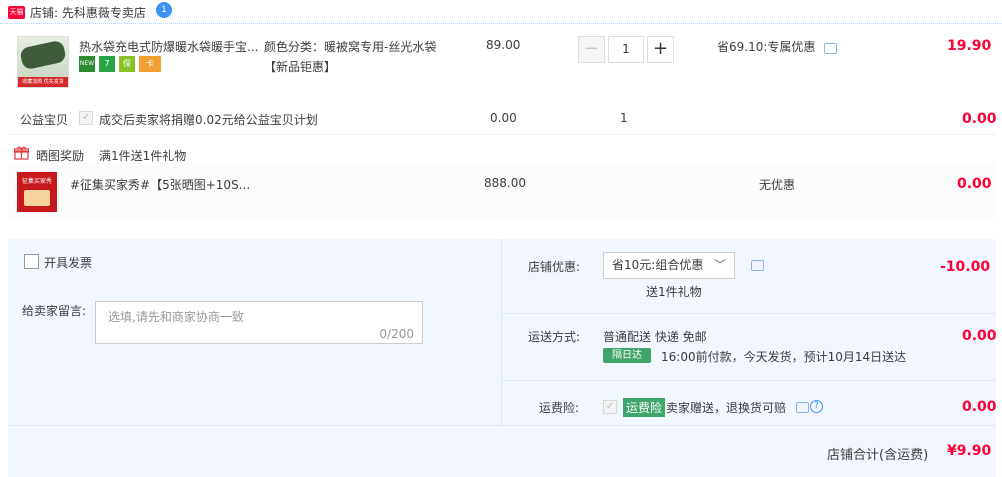 The width and height of the screenshot is (1002, 477). I want to click on guarantee-icon: 保, so click(127, 64).